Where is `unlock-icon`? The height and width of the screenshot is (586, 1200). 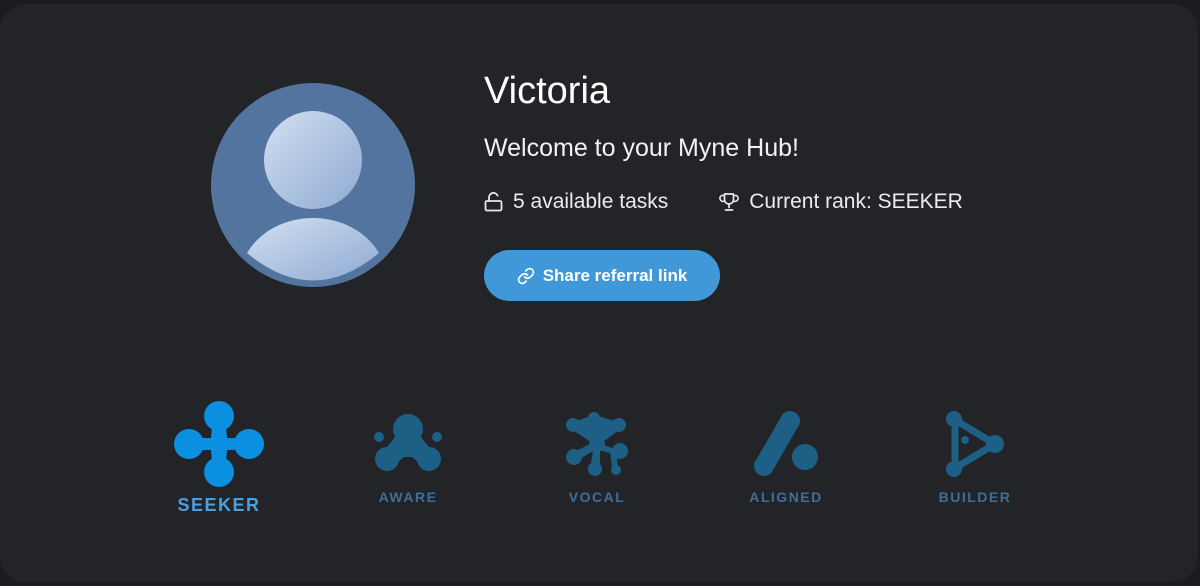
unlock-icon is located at coordinates (493, 202).